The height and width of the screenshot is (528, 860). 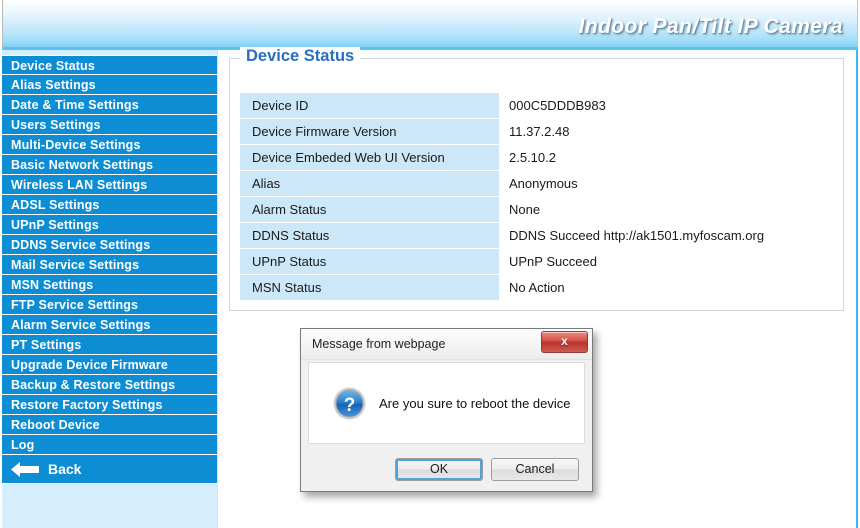 I want to click on table-row: Device Embeded Web UI Version 2.5.10.2, so click(x=537, y=157).